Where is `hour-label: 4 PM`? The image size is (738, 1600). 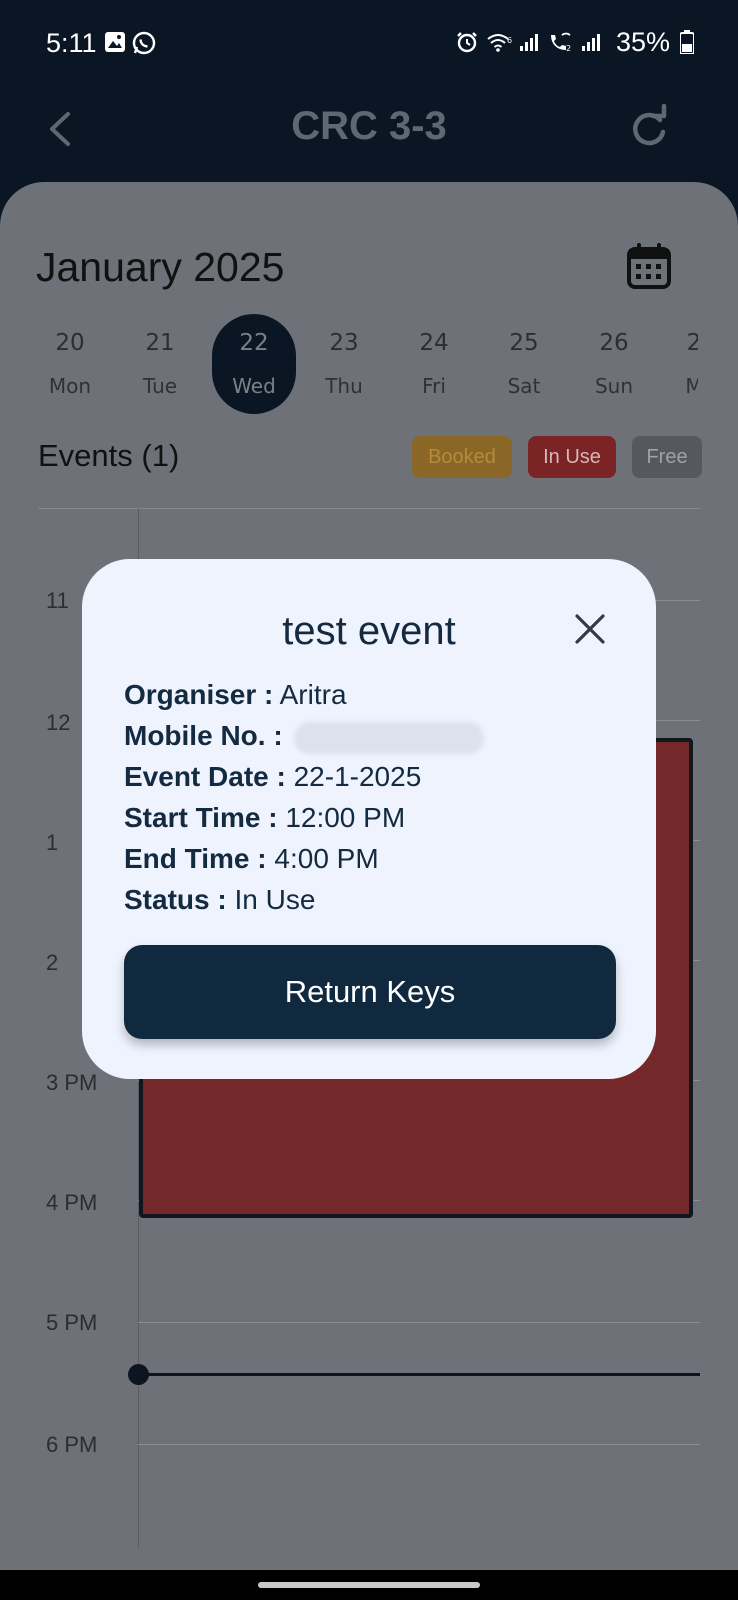 hour-label: 4 PM is located at coordinates (72, 1202).